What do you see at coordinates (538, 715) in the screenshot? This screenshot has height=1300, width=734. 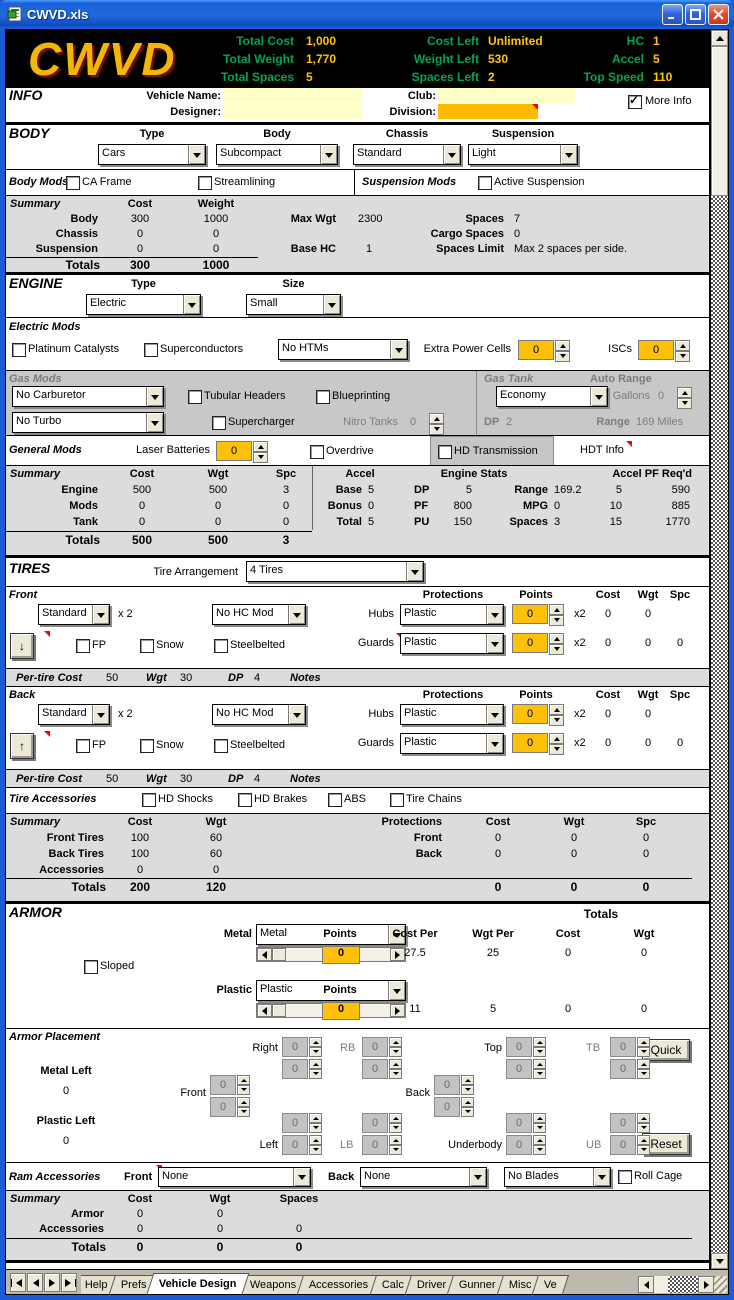 I see `back-hubs-points-spinner: 0` at bounding box center [538, 715].